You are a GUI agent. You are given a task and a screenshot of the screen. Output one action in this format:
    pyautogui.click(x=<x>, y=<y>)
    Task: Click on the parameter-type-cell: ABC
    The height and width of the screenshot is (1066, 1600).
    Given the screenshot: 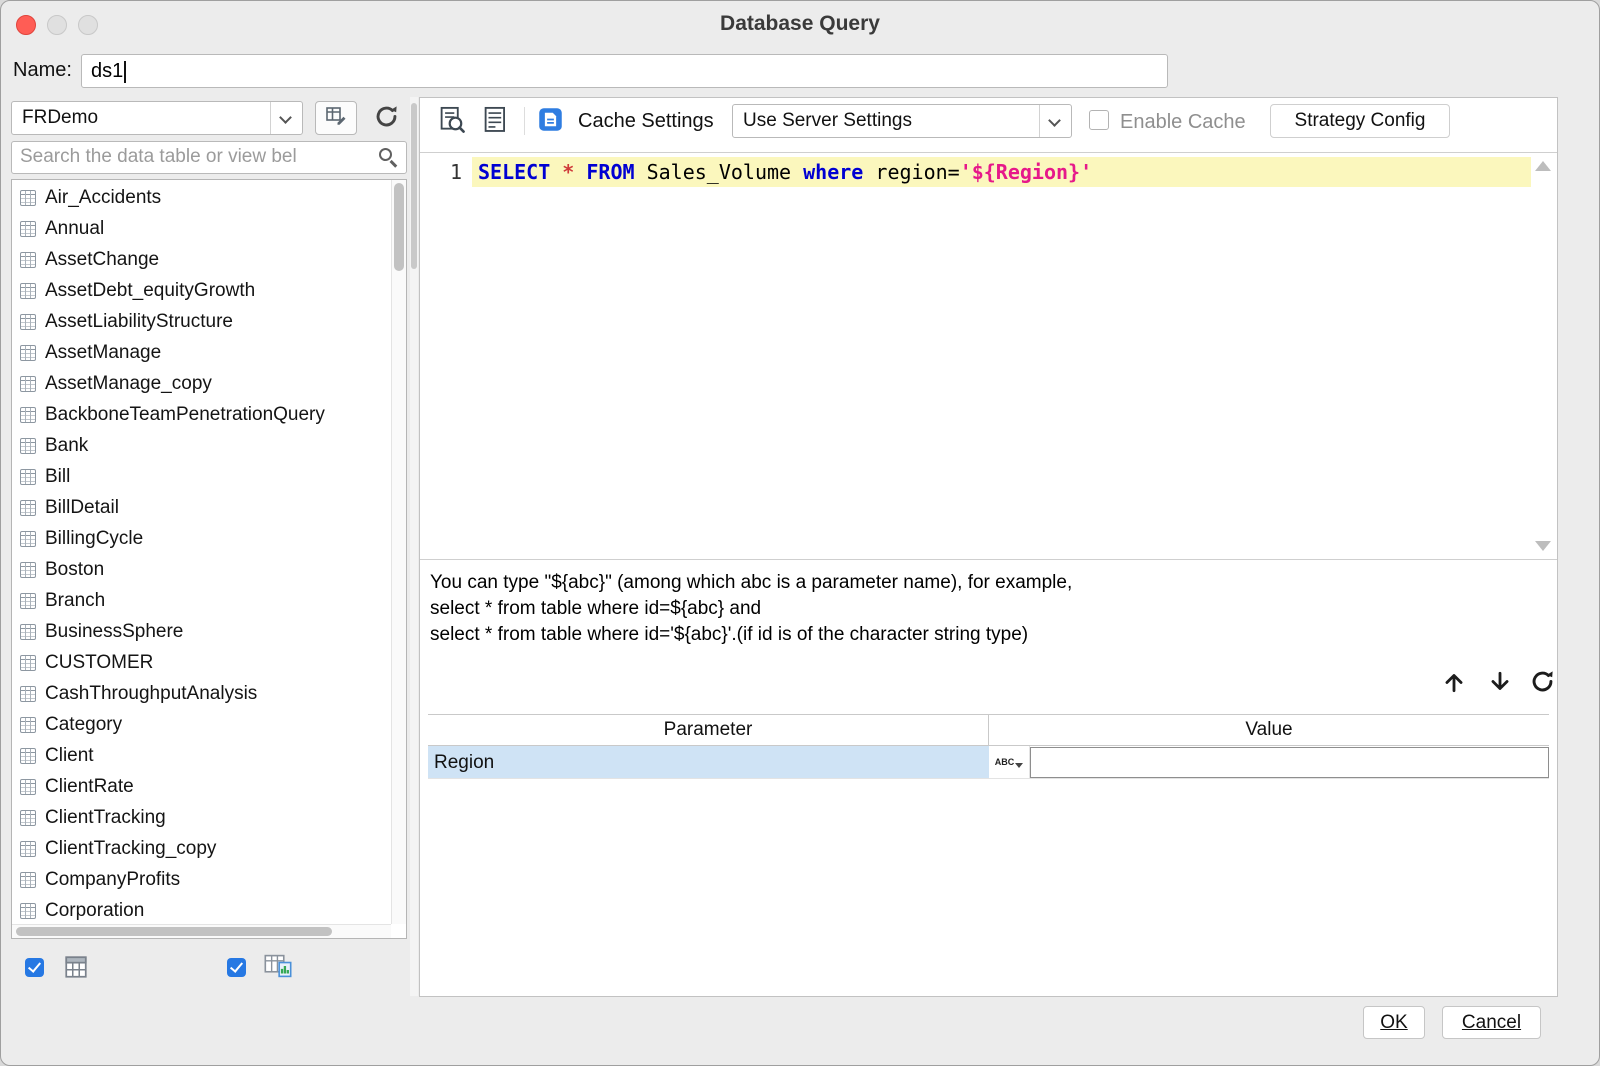 What is the action you would take?
    pyautogui.click(x=1009, y=762)
    